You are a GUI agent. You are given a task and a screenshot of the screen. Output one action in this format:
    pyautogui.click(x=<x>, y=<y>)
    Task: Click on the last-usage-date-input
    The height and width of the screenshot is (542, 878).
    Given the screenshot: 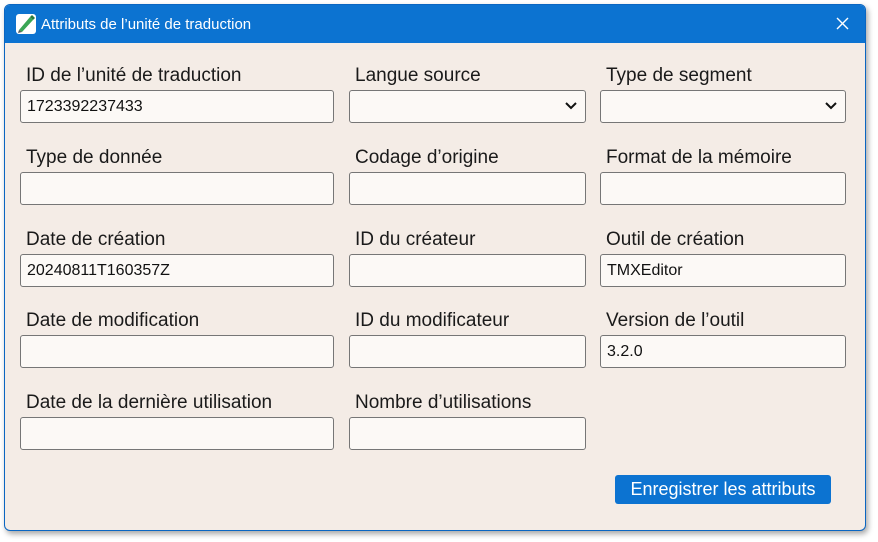 What is the action you would take?
    pyautogui.click(x=177, y=433)
    